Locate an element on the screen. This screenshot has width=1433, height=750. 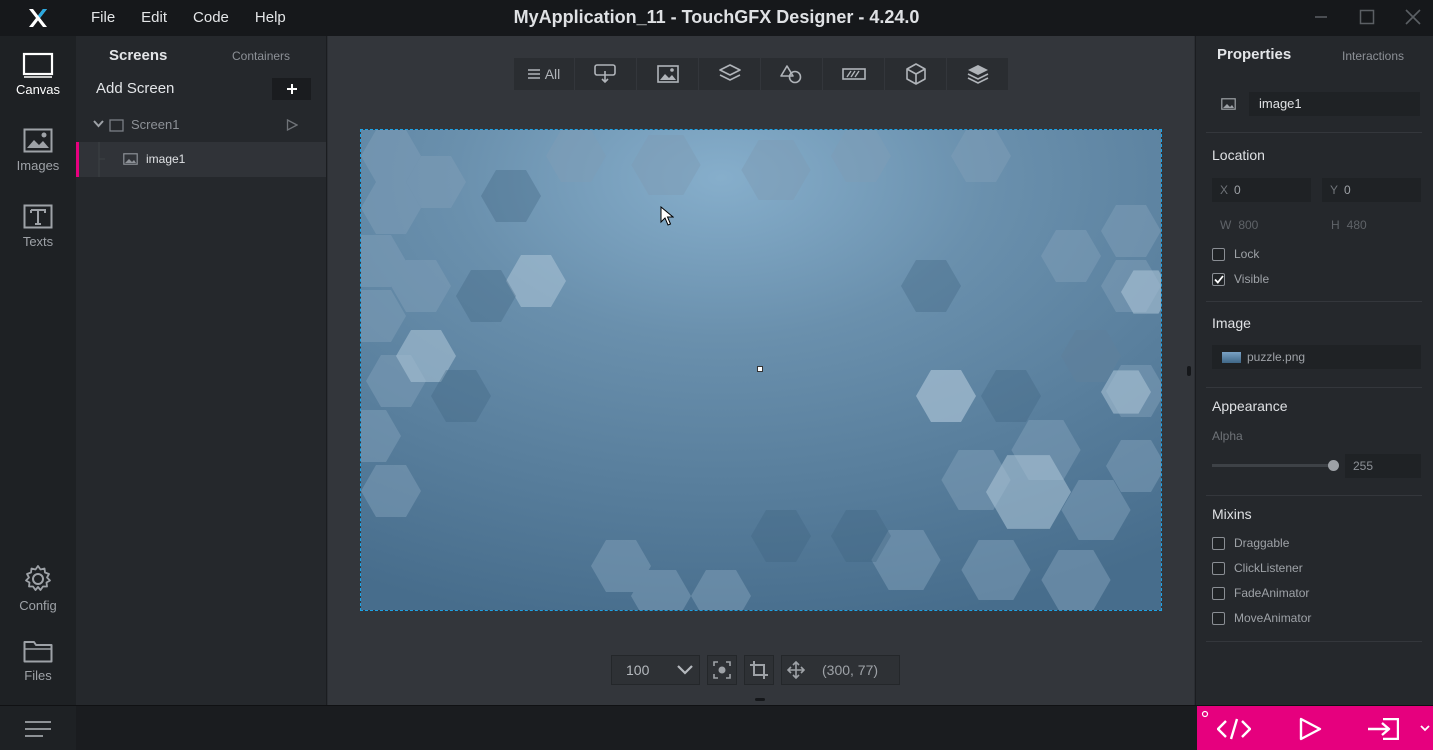
nav-files: Files is located at coordinates (38, 663).